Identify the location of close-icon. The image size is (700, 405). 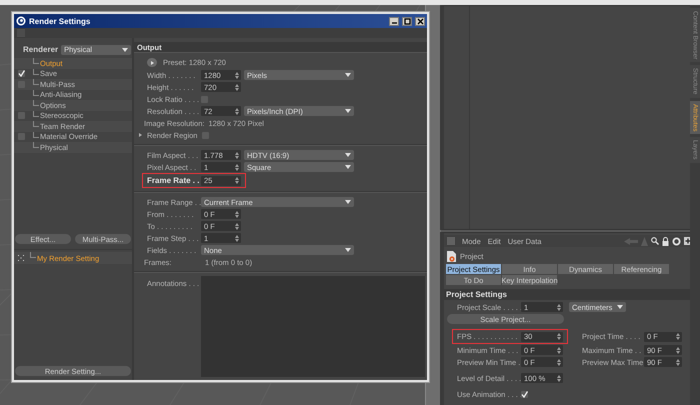
(420, 21).